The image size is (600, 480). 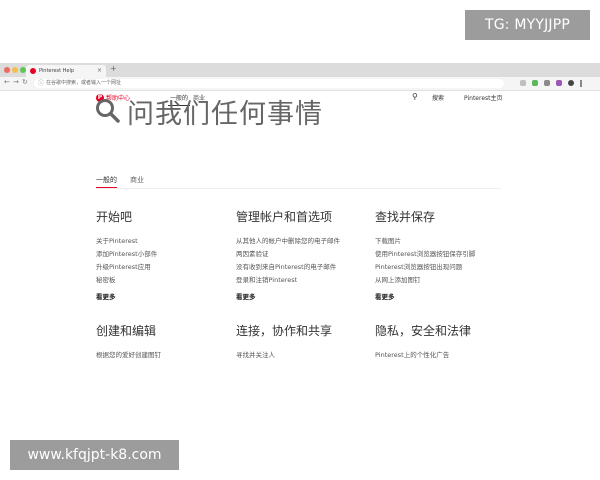 I want to click on close-tab-icon: ×, so click(x=99, y=71).